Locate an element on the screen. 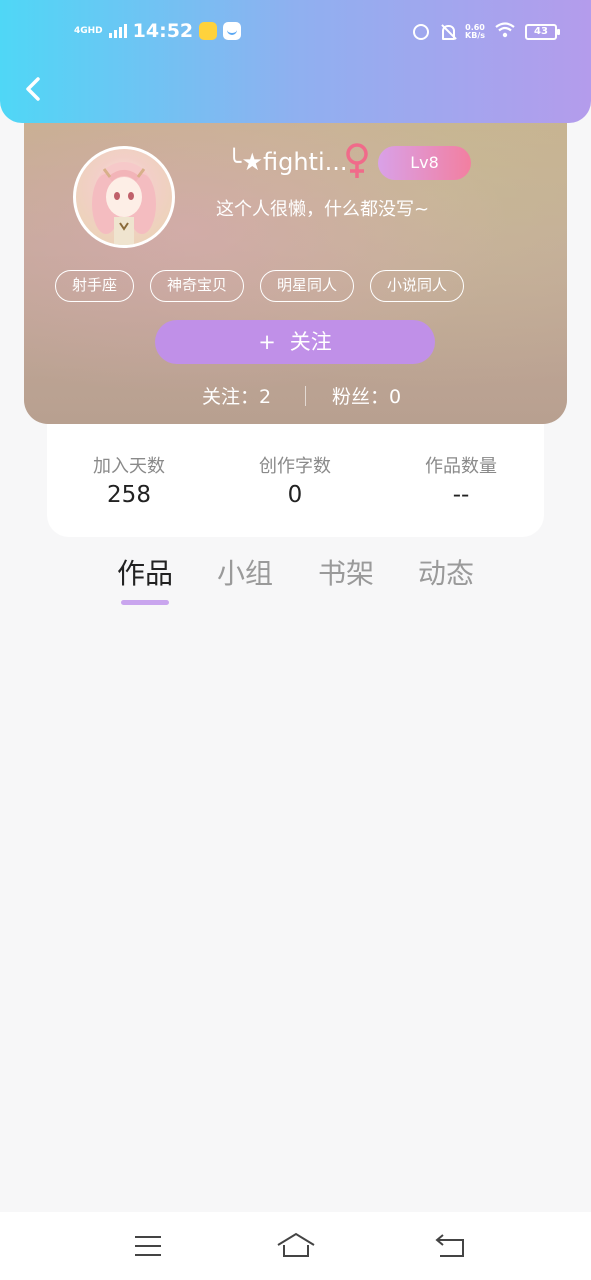 Image resolution: width=591 pixels, height=1280 pixels. signal-icon is located at coordinates (117, 31).